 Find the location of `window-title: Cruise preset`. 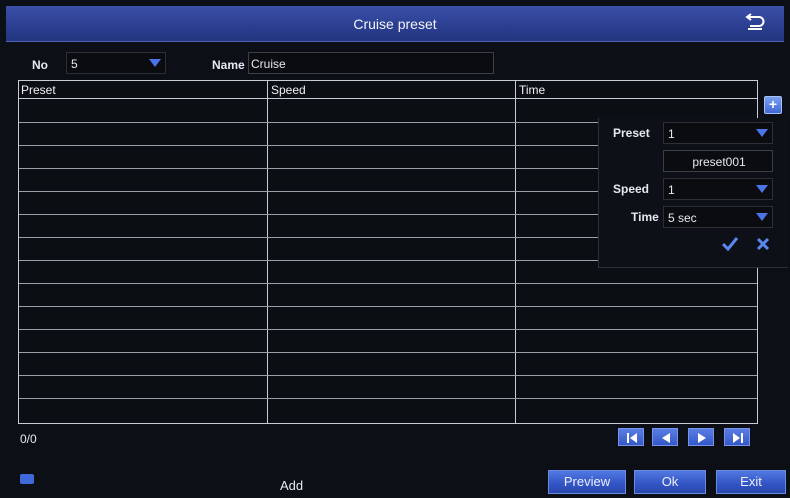

window-title: Cruise preset is located at coordinates (395, 24).